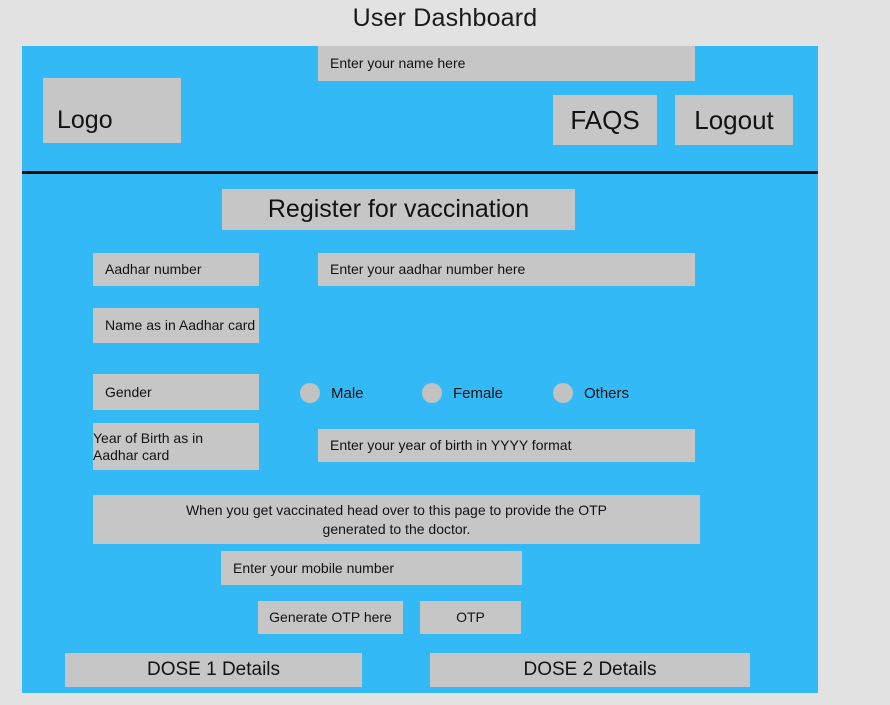 Image resolution: width=890 pixels, height=705 pixels. What do you see at coordinates (153, 269) in the screenshot?
I see `aadhar-number-label-text: Aadhar number` at bounding box center [153, 269].